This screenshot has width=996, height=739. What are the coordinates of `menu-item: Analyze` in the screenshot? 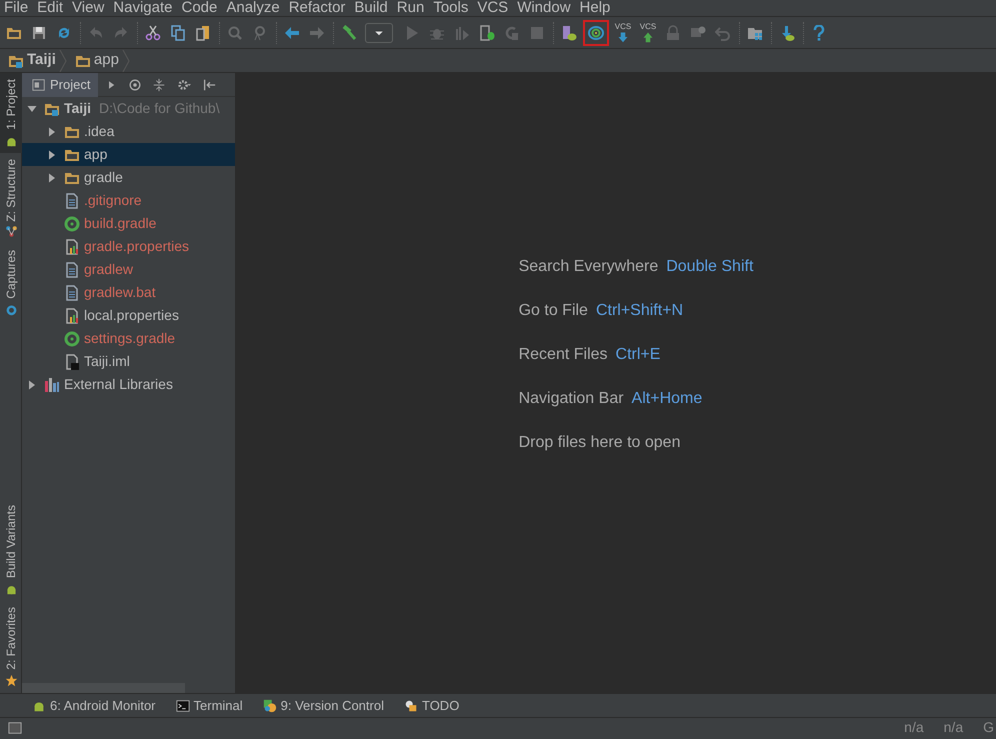 It's located at (256, 8).